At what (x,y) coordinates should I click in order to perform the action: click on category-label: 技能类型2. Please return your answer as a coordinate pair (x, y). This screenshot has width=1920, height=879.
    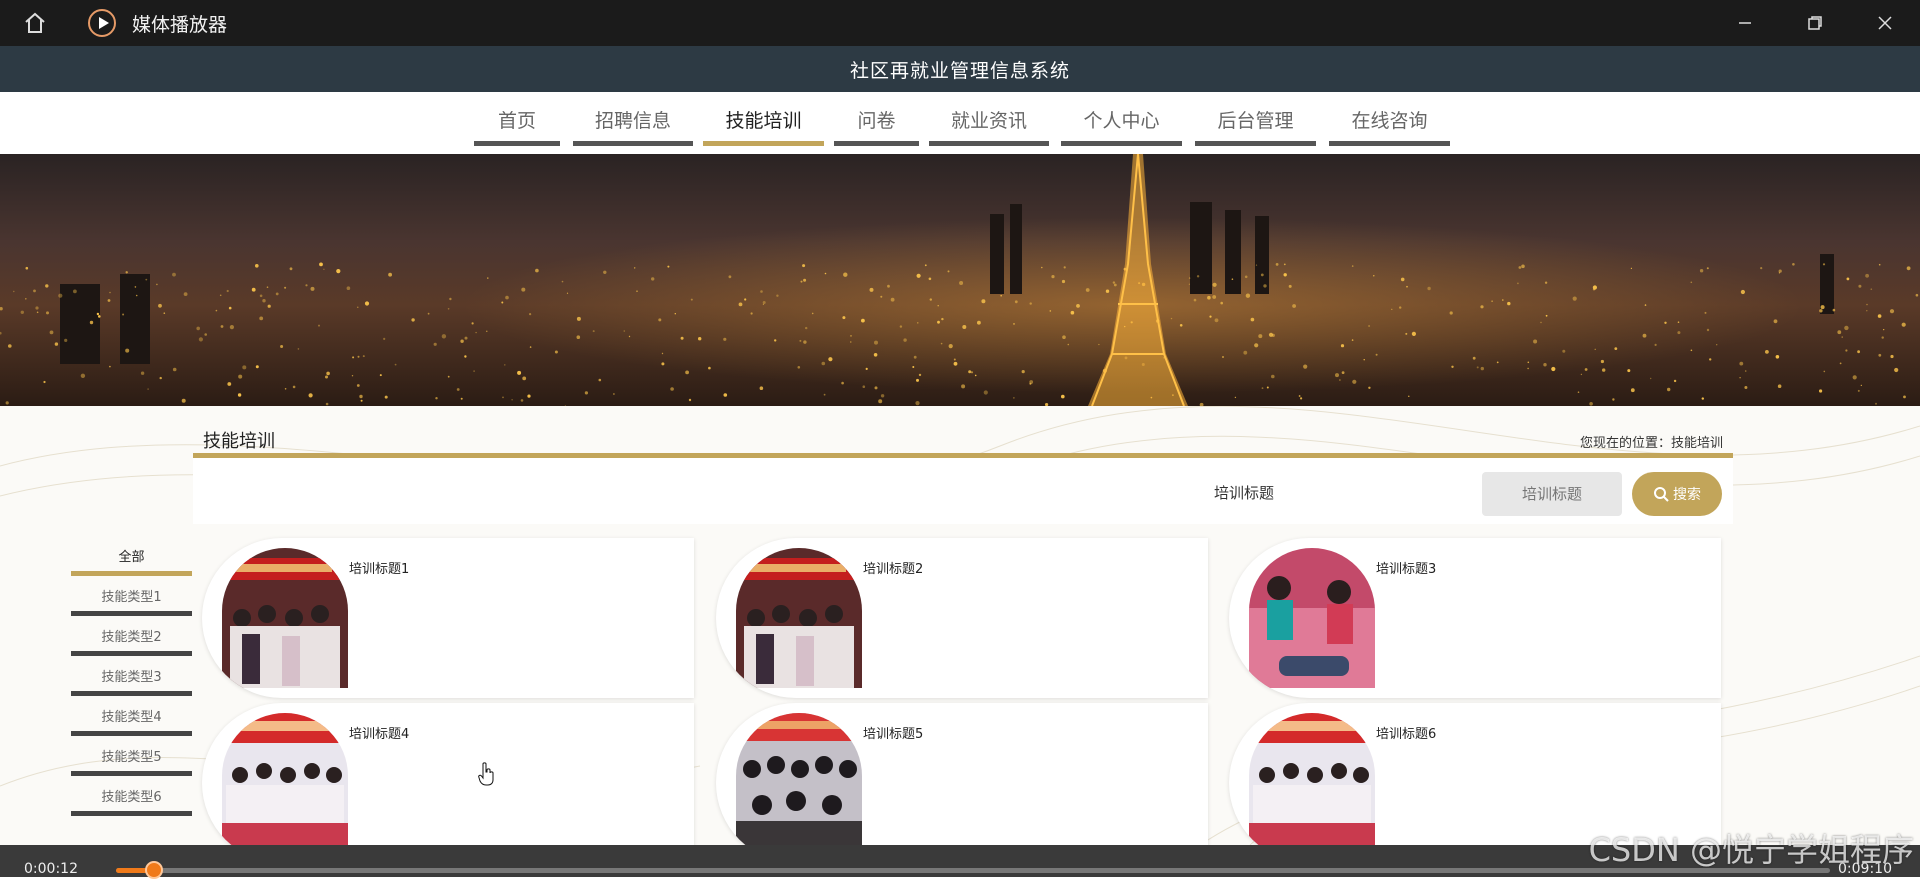
    Looking at the image, I should click on (131, 637).